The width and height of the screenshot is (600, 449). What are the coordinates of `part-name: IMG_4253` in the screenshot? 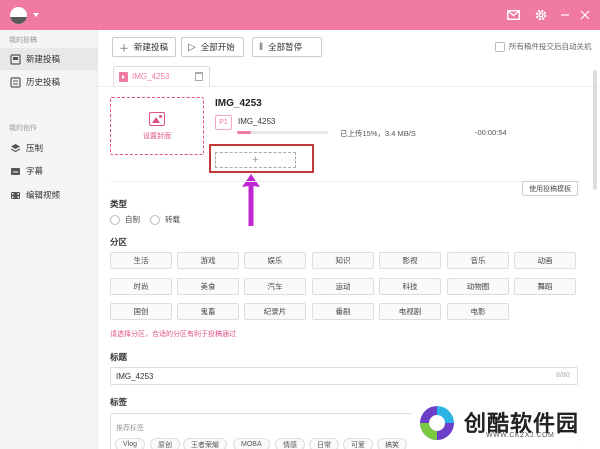 It's located at (257, 121).